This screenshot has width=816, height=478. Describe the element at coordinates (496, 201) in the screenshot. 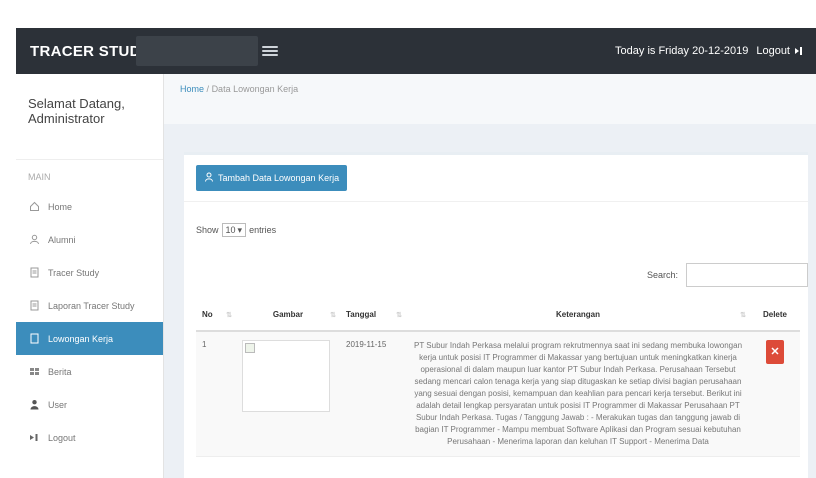

I see `box-divider` at that location.